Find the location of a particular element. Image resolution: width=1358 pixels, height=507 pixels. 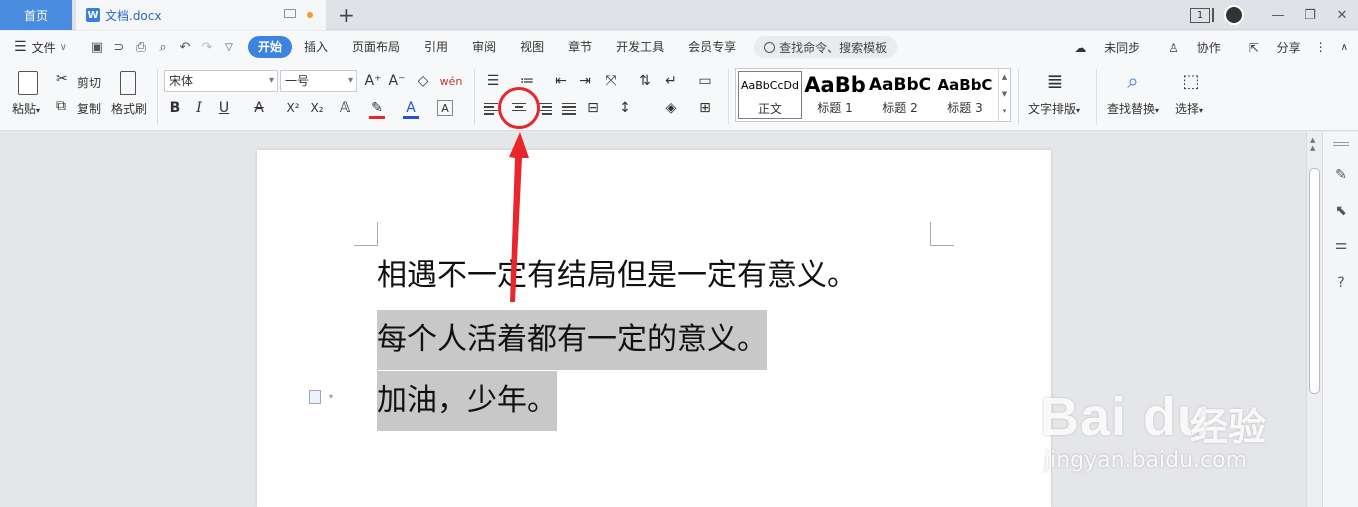

shading-icon: ◈ is located at coordinates (671, 108).